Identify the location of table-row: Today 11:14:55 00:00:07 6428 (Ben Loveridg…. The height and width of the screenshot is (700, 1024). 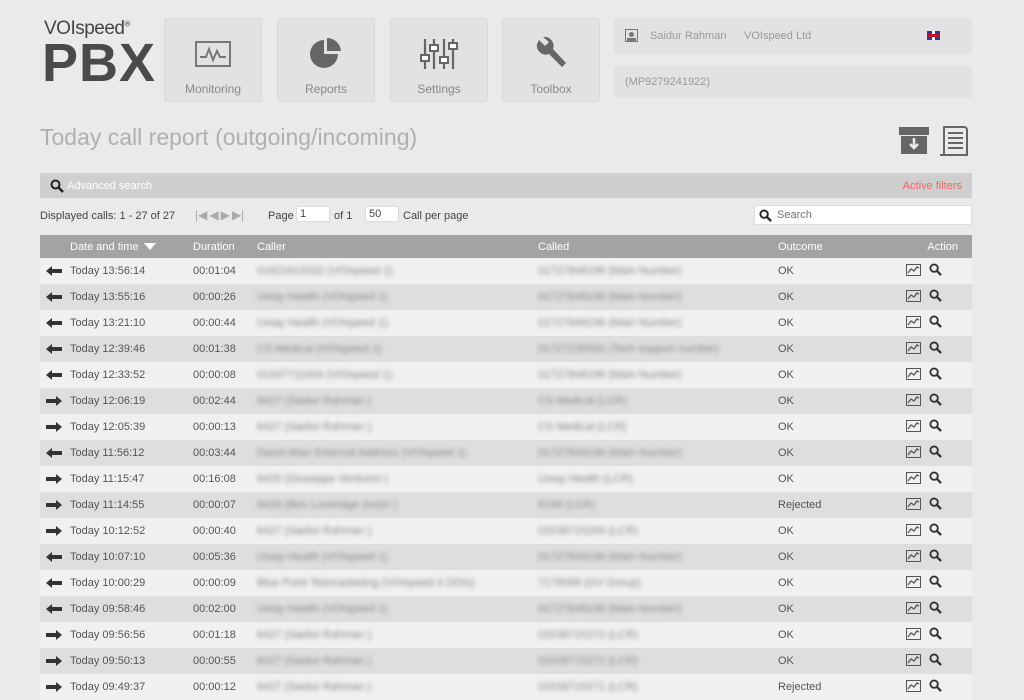
(506, 505).